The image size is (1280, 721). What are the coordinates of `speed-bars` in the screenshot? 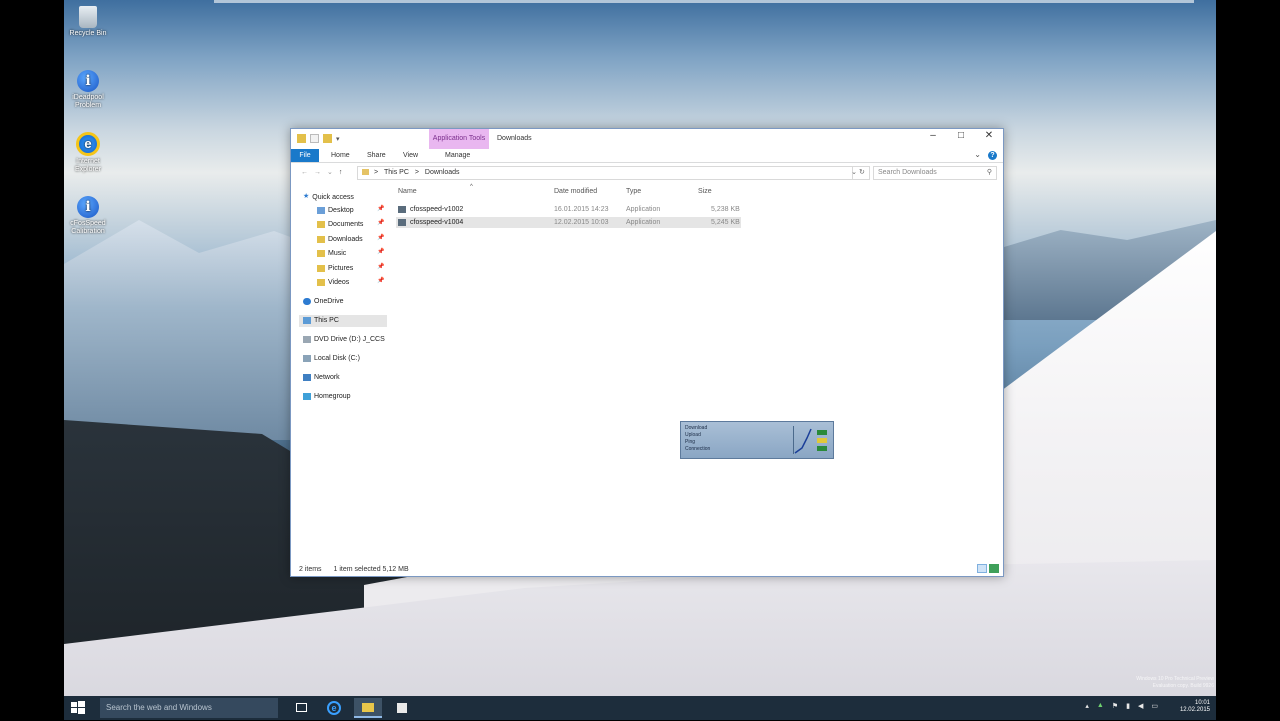 It's located at (822, 440).